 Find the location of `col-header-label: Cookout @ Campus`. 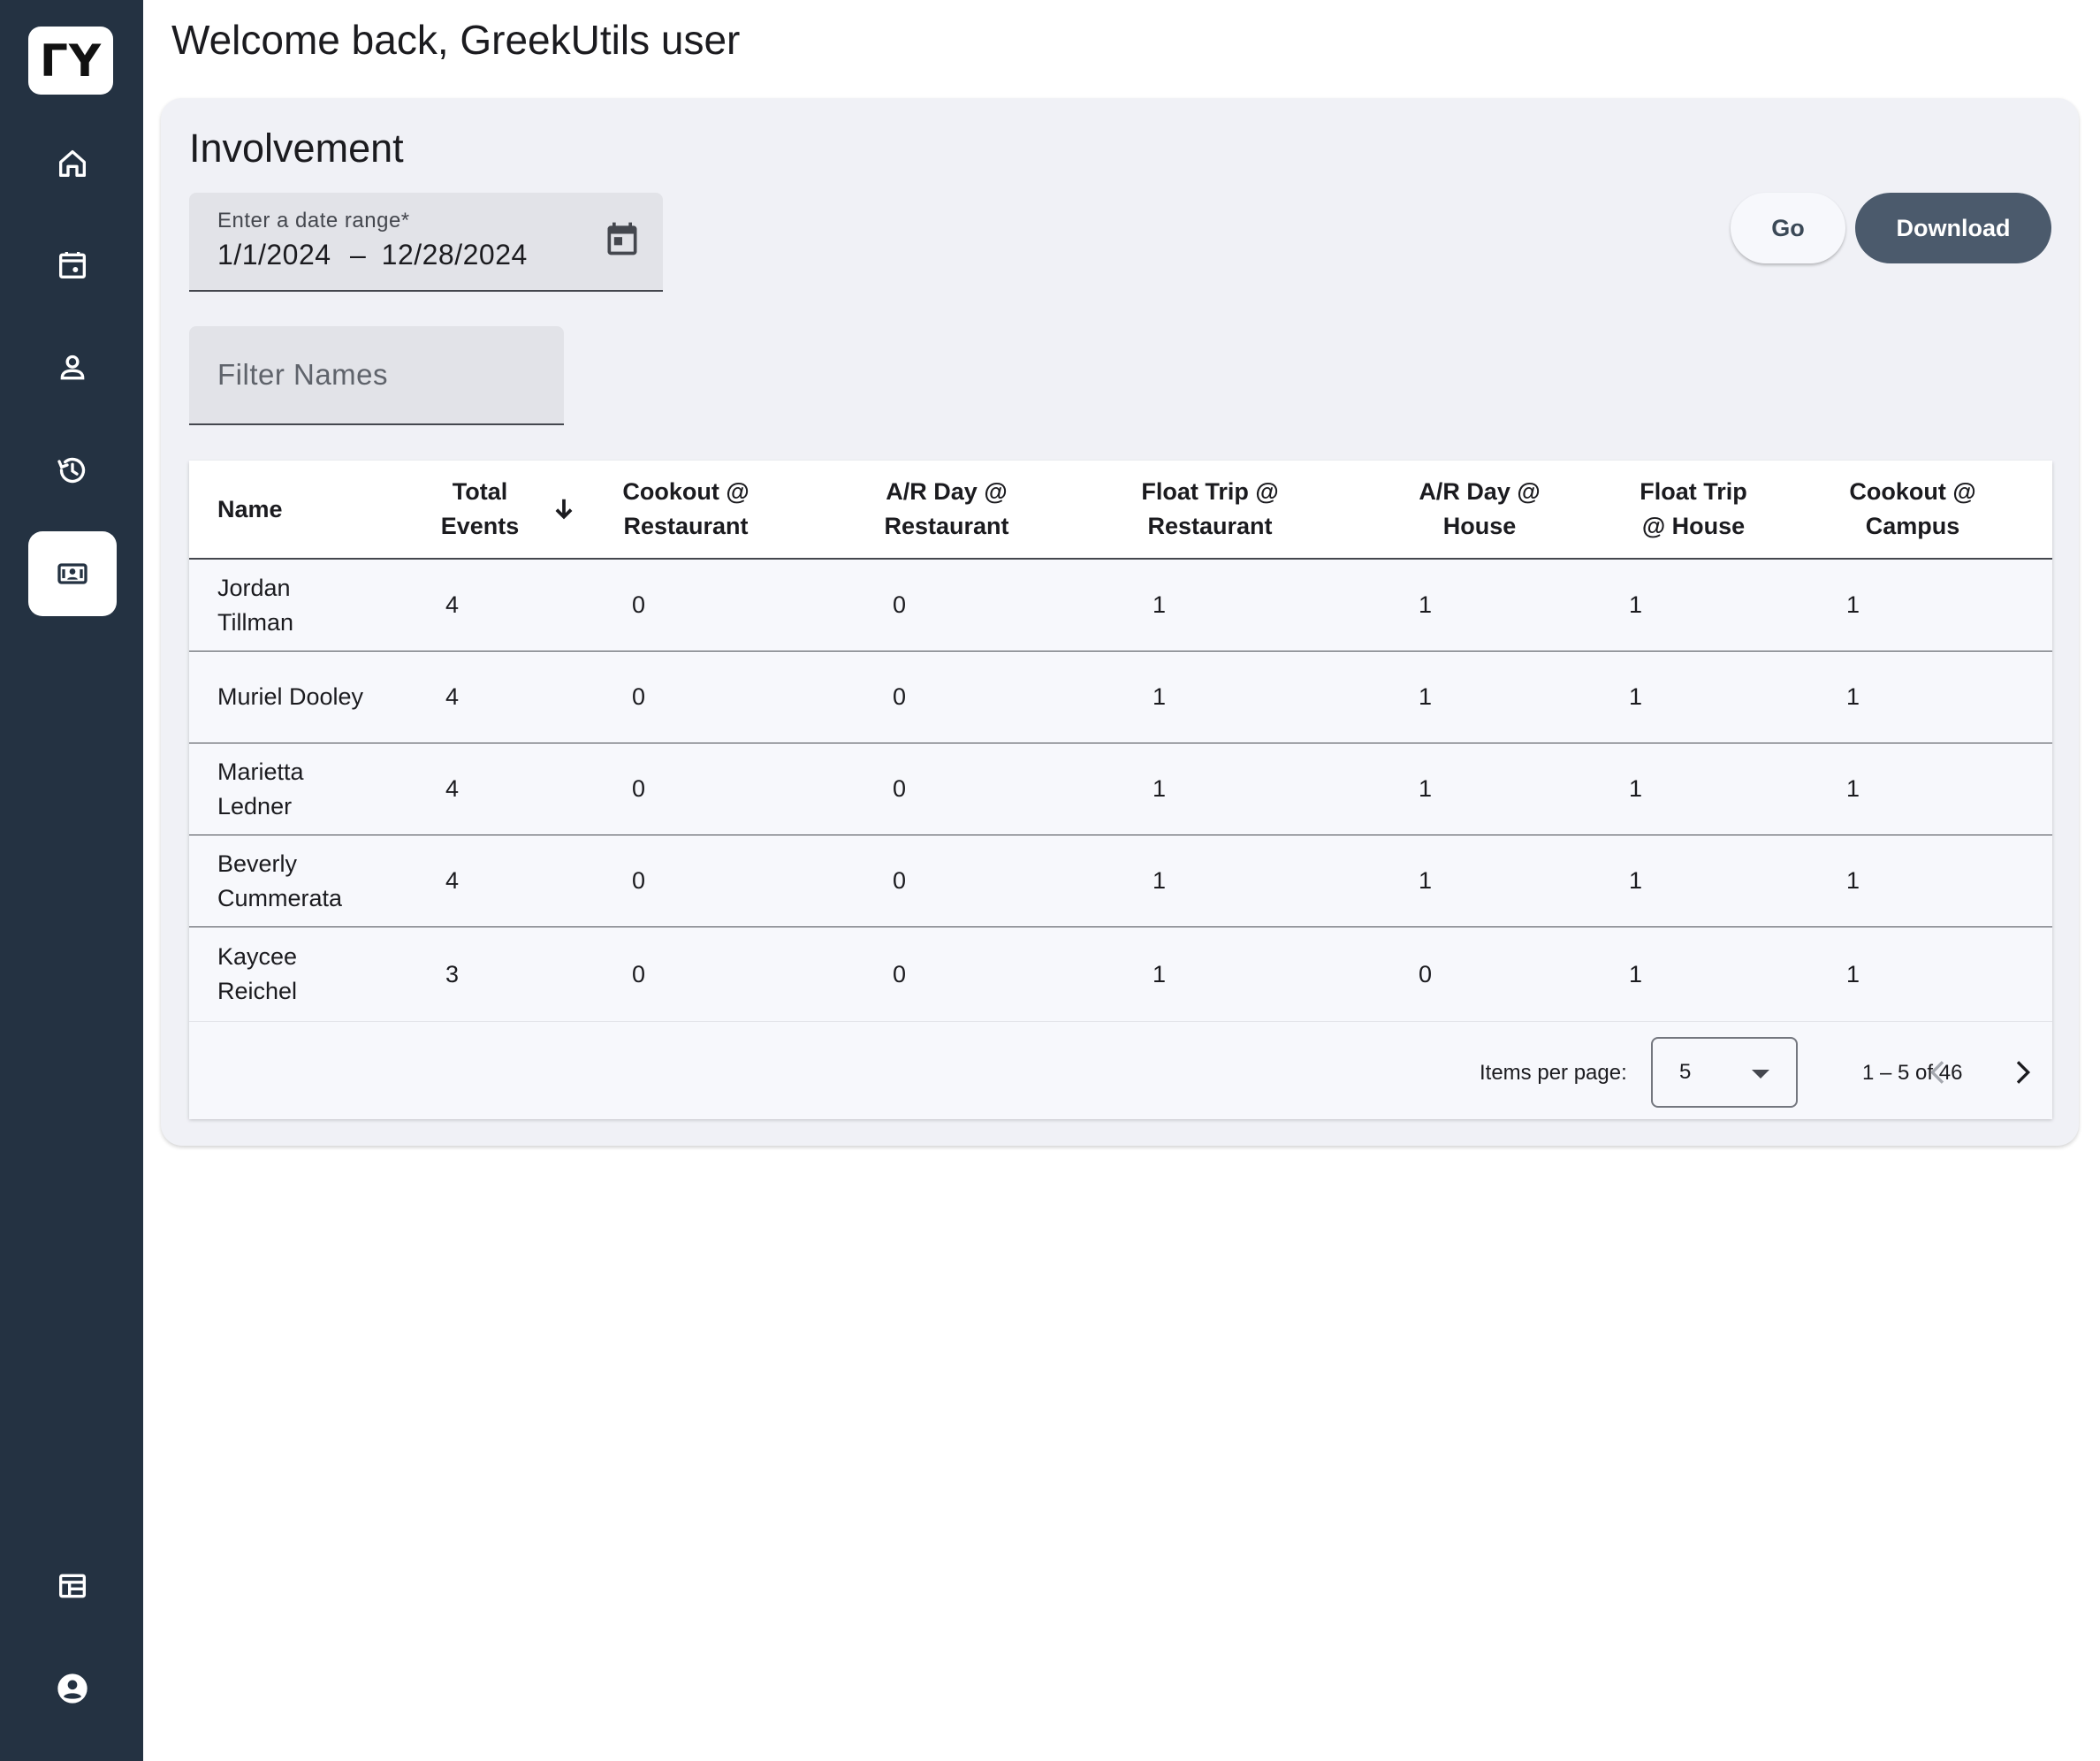

col-header-label: Cookout @ Campus is located at coordinates (1913, 508).